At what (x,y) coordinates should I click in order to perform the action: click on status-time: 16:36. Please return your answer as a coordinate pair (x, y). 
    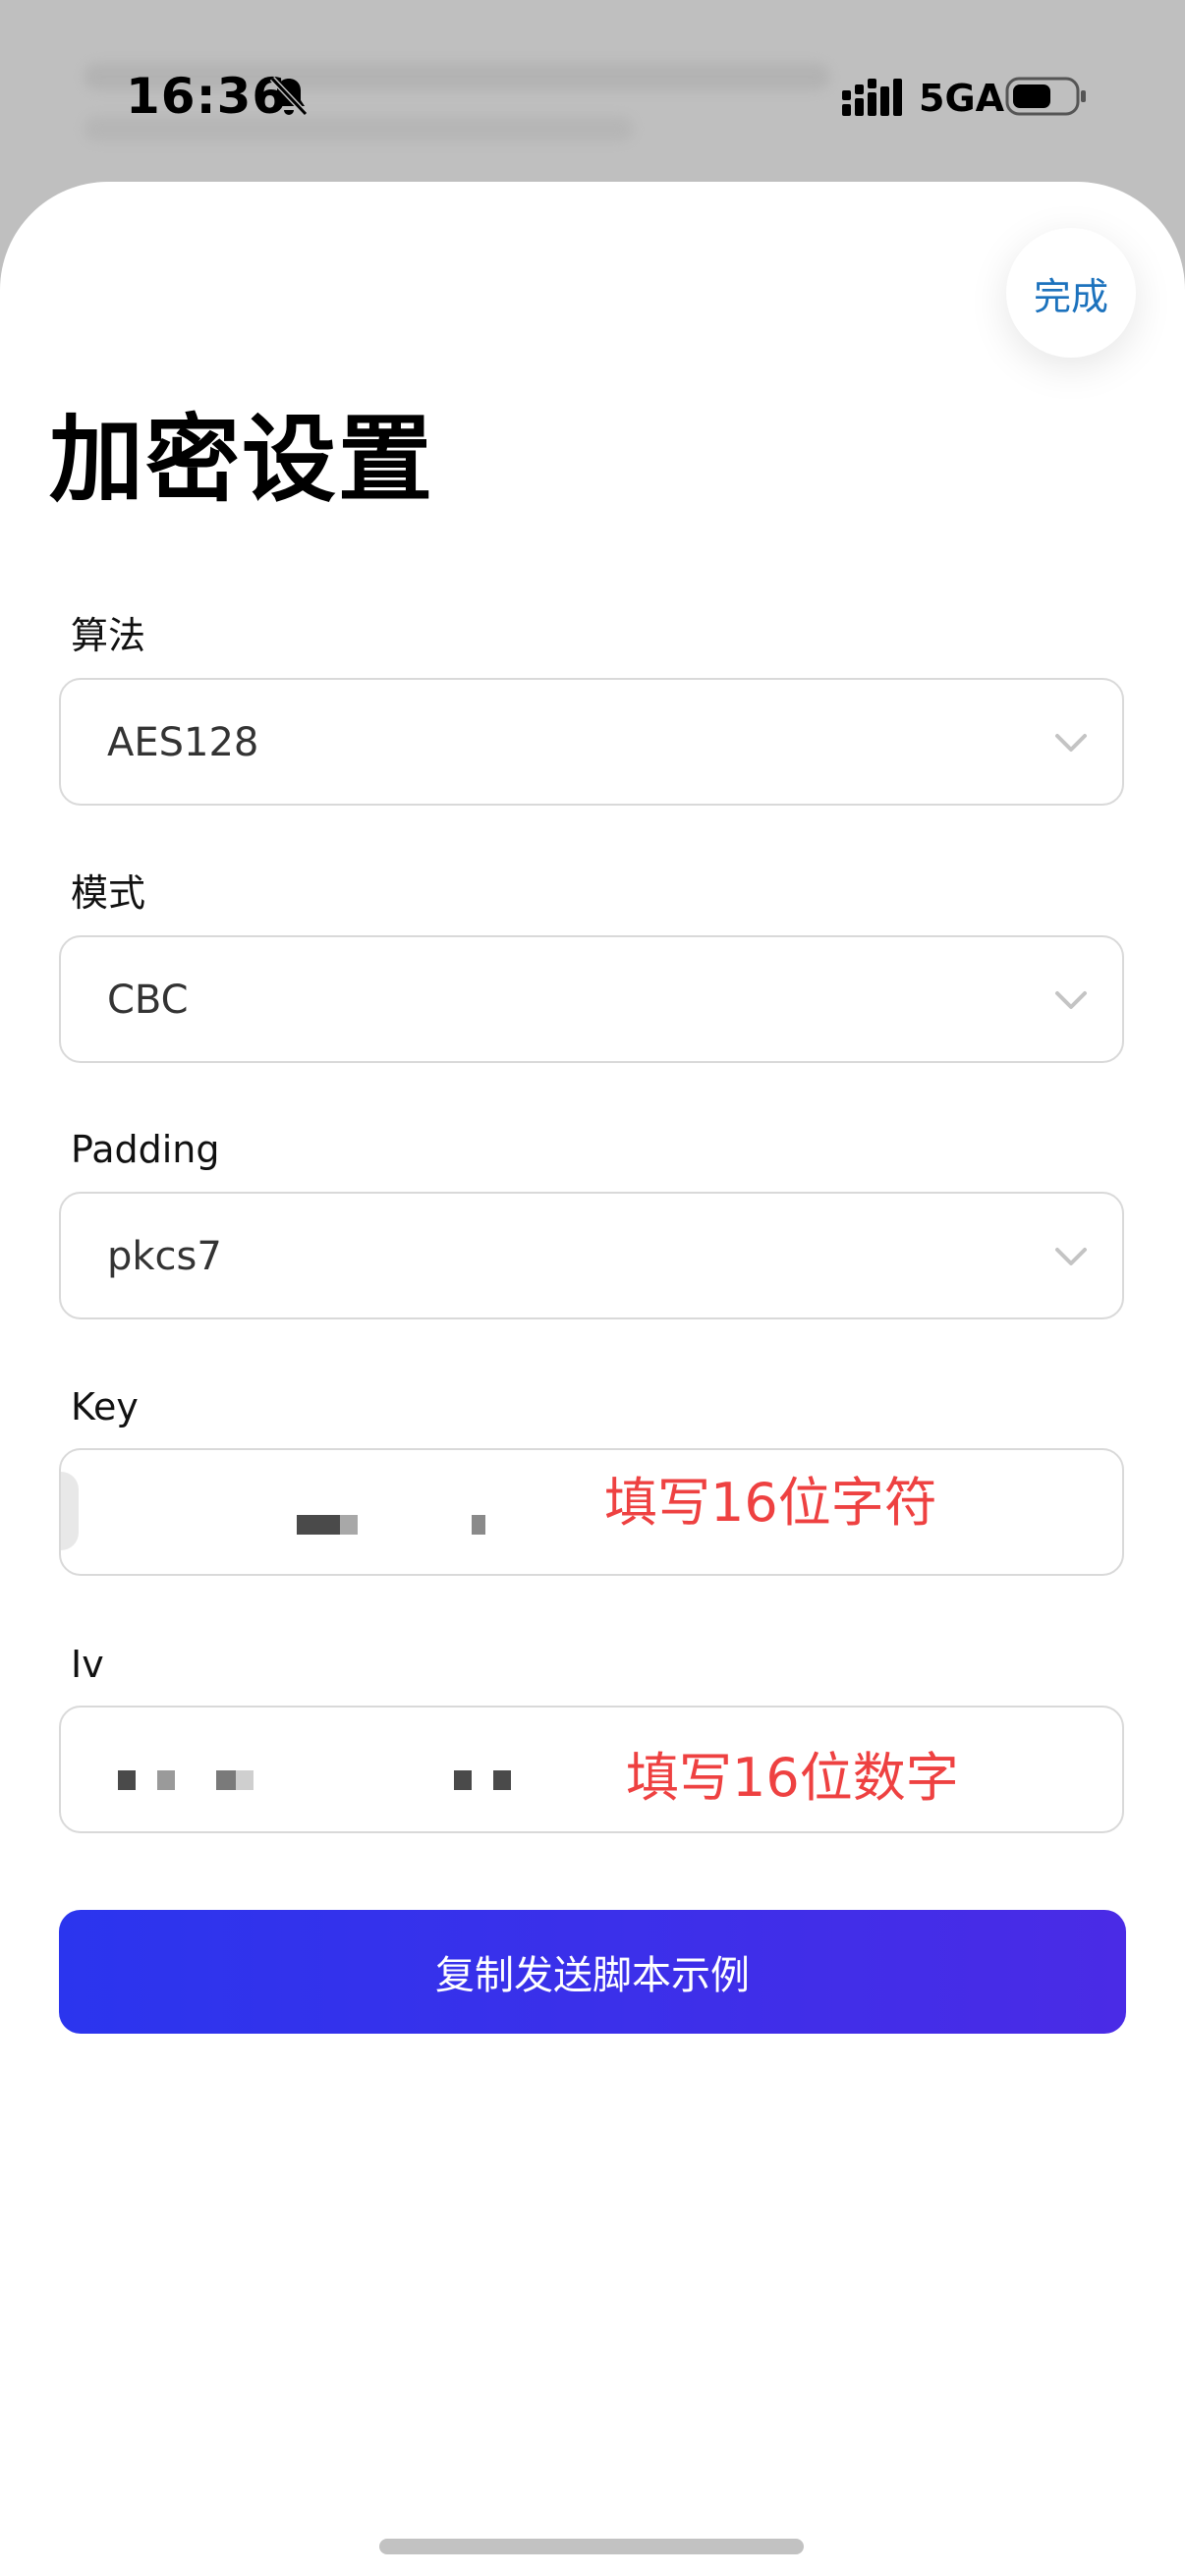
    Looking at the image, I should click on (207, 96).